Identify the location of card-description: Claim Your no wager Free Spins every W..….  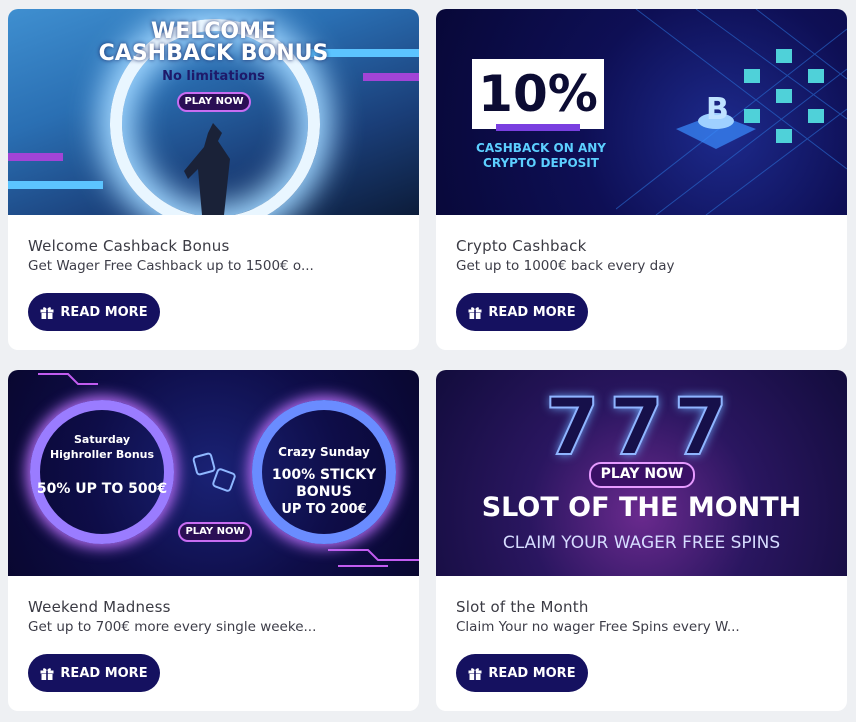
(598, 627).